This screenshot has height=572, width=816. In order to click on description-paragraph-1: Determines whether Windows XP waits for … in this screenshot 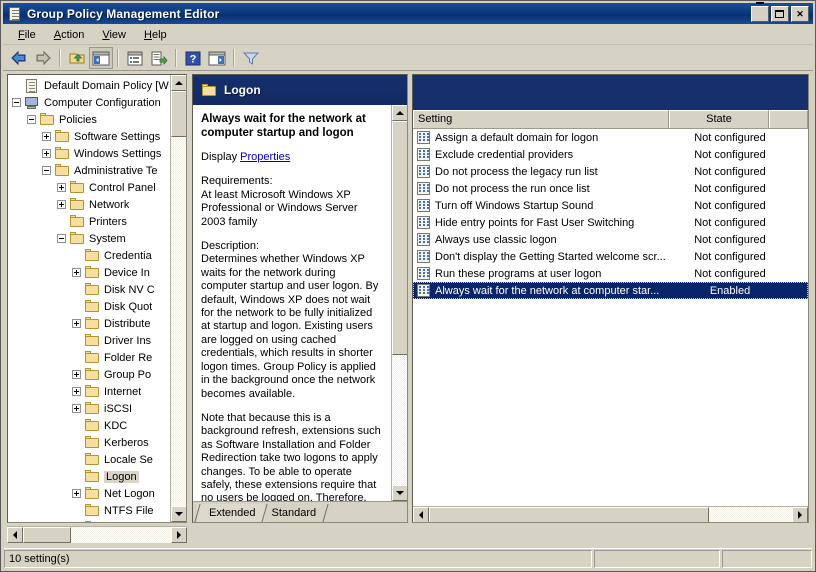, I will do `click(290, 326)`.